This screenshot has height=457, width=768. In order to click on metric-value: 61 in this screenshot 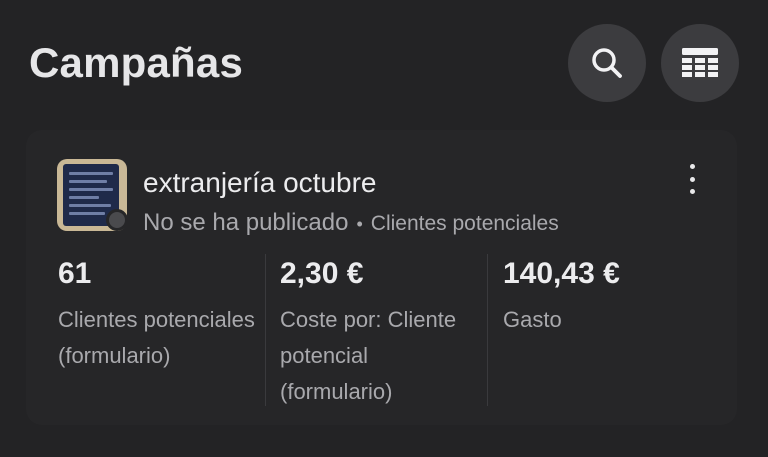, I will do `click(75, 273)`.